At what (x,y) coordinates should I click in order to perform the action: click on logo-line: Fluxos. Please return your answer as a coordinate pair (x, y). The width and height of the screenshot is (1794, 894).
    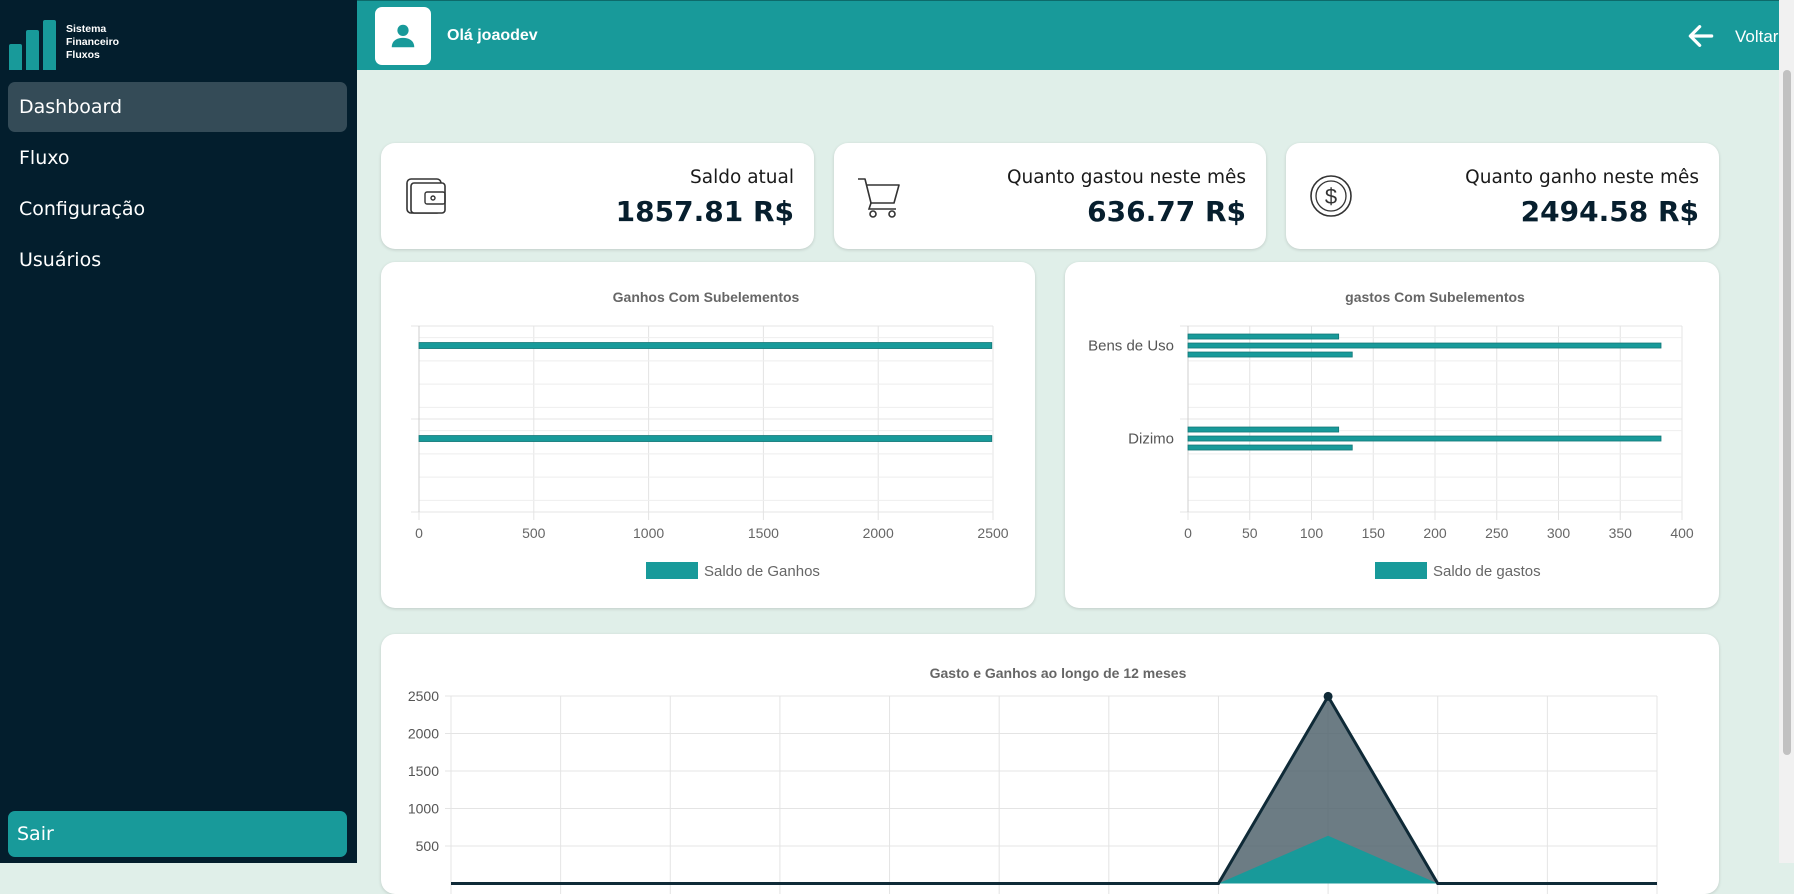
    Looking at the image, I should click on (83, 55).